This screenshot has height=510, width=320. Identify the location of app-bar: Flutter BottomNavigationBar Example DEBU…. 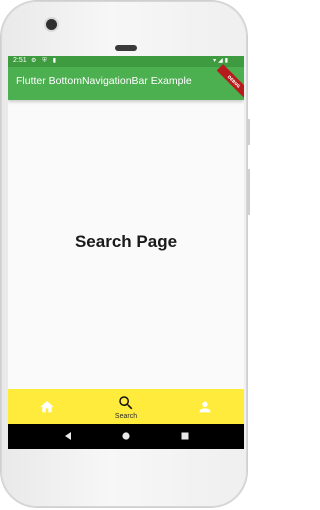
(126, 82).